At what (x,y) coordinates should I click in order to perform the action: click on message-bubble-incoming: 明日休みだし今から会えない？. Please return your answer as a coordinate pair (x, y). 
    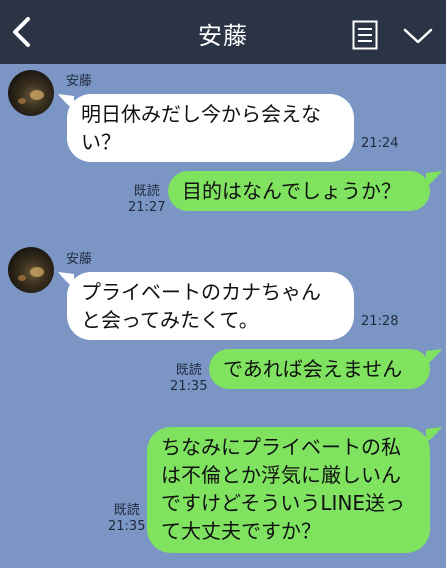
    Looking at the image, I should click on (210, 128).